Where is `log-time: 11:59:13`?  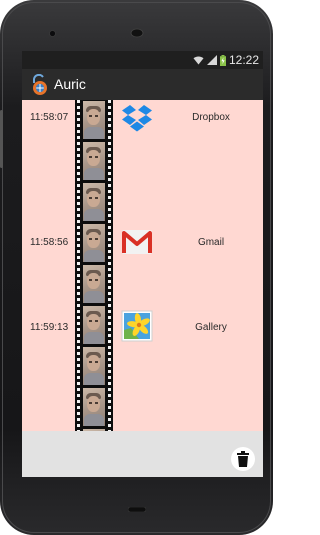 log-time: 11:59:13 is located at coordinates (49, 327).